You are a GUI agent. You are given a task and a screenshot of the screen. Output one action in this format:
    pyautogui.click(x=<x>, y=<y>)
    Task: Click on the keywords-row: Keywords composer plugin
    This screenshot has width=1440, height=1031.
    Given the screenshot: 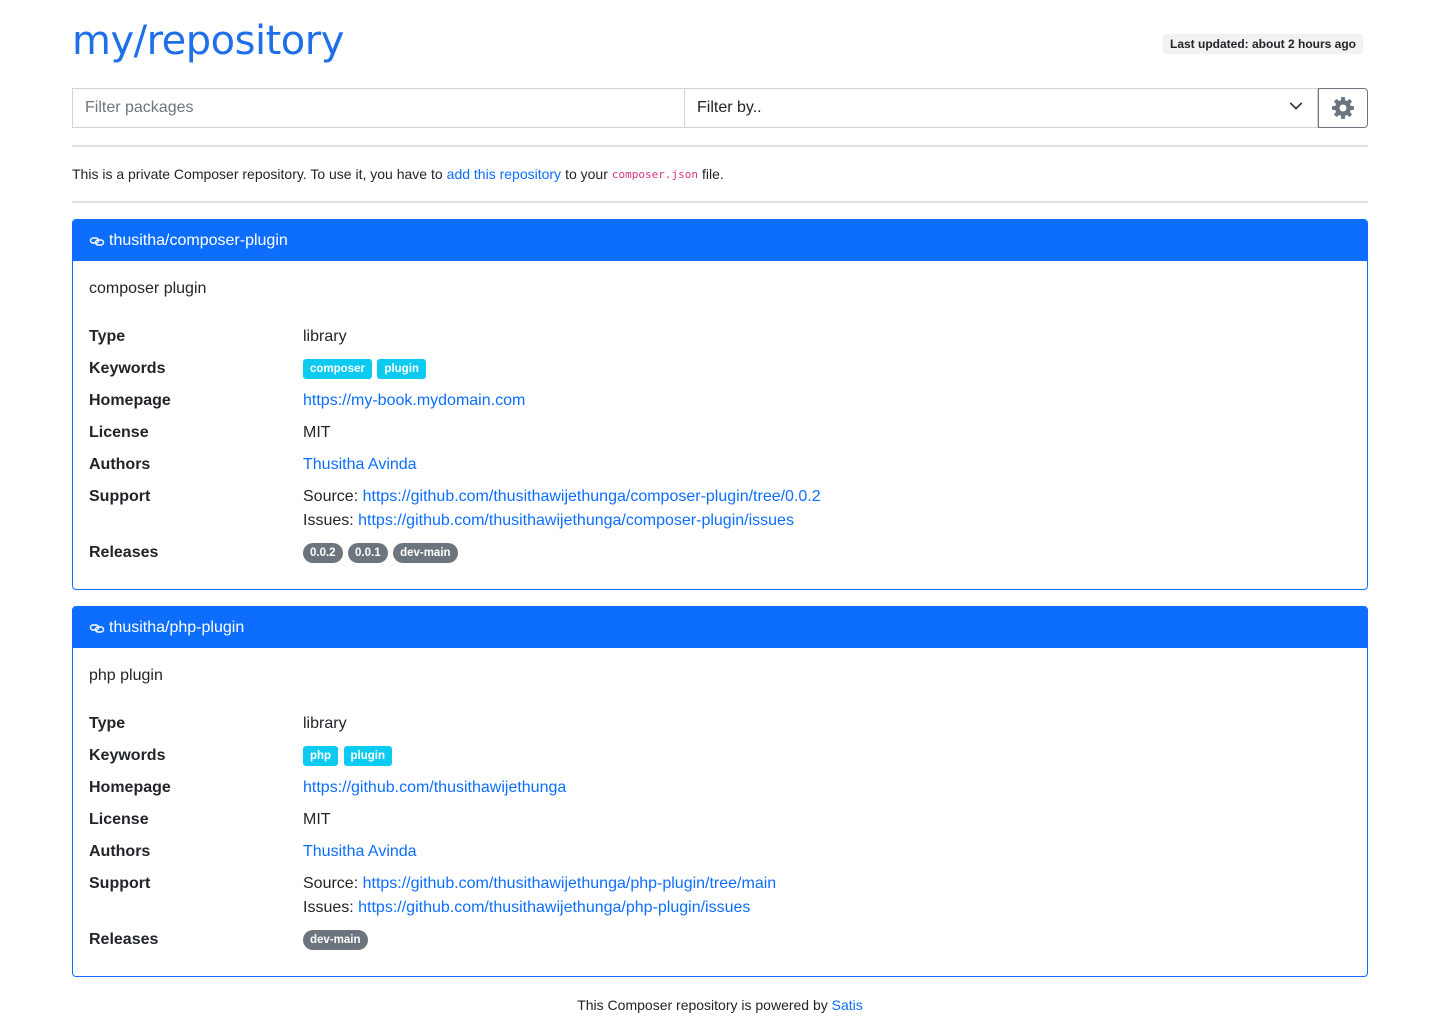 What is the action you would take?
    pyautogui.click(x=720, y=369)
    